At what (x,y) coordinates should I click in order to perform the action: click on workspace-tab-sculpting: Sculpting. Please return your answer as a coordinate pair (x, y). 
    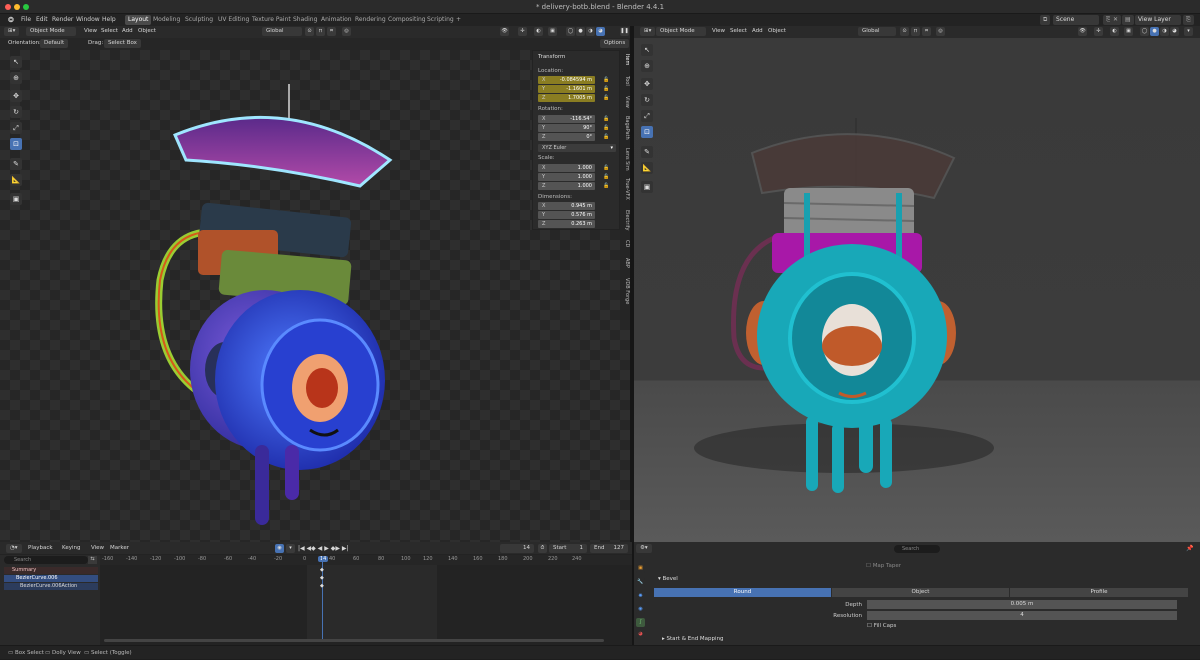
    Looking at the image, I should click on (199, 20).